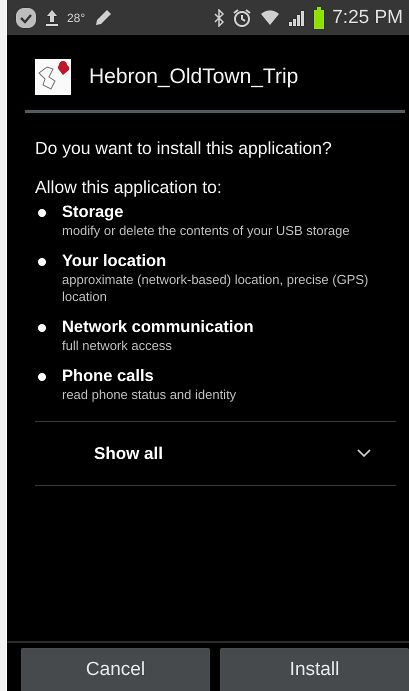  I want to click on permission-title: Your location, so click(115, 261).